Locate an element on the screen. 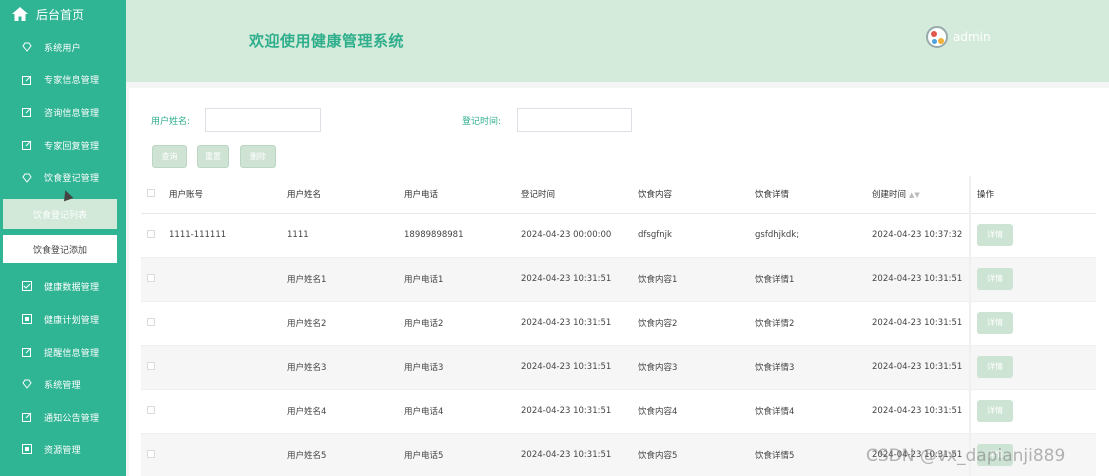 The height and width of the screenshot is (476, 1109). sidebar-item-system-users: 系统用户 is located at coordinates (63, 47).